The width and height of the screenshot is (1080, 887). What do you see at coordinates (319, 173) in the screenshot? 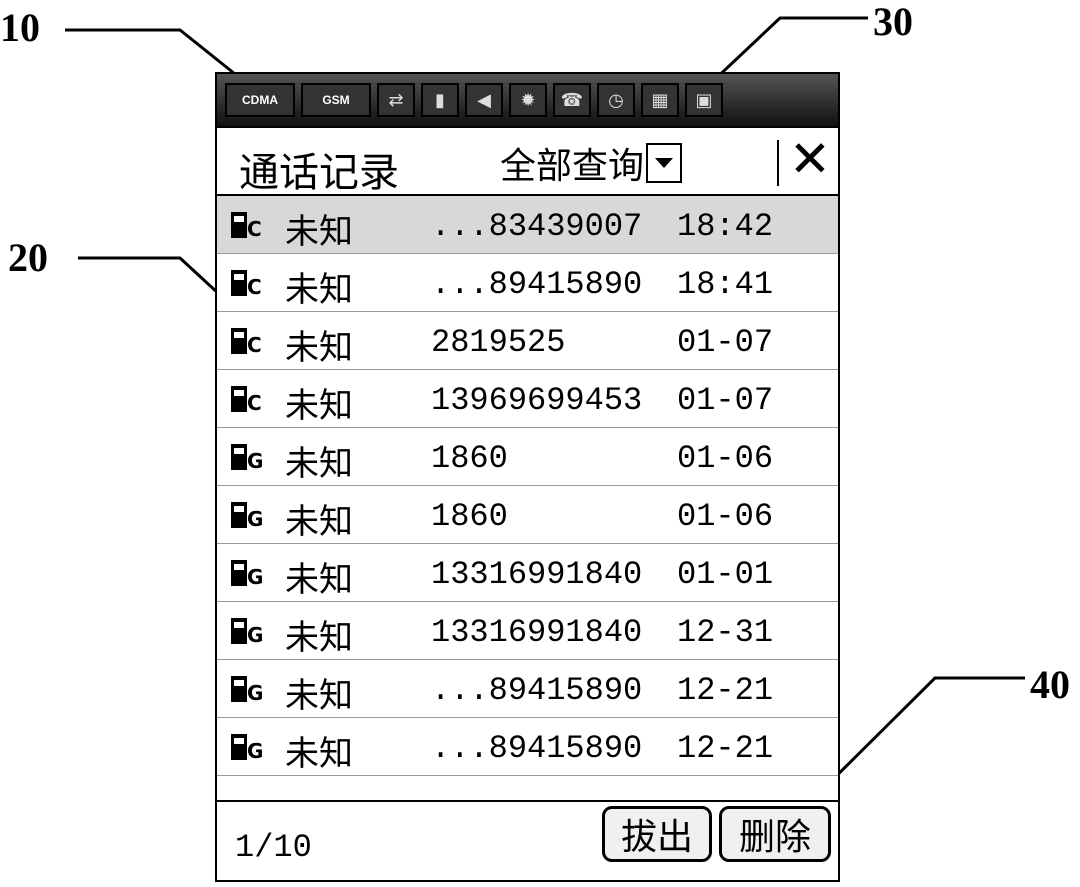
I see `page-title: 通话记录` at bounding box center [319, 173].